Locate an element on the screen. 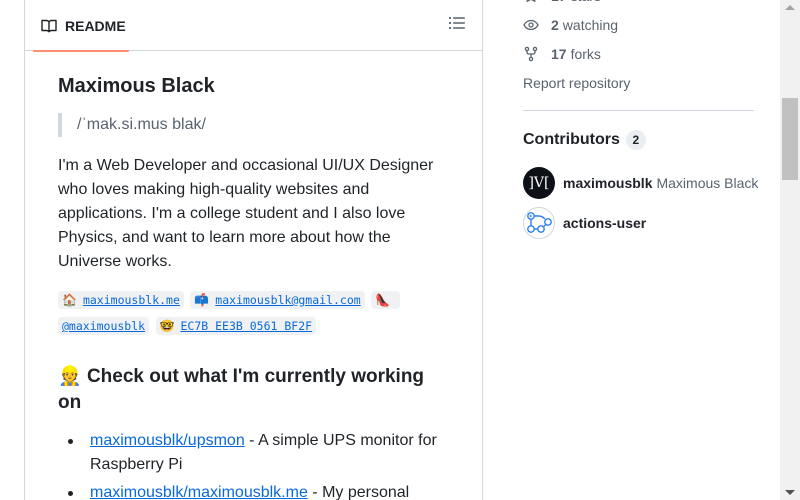  contact-chips: 🏠 maximousblk.me 📫 maximousblk@gmail.com 👠 is located at coordinates (229, 302).